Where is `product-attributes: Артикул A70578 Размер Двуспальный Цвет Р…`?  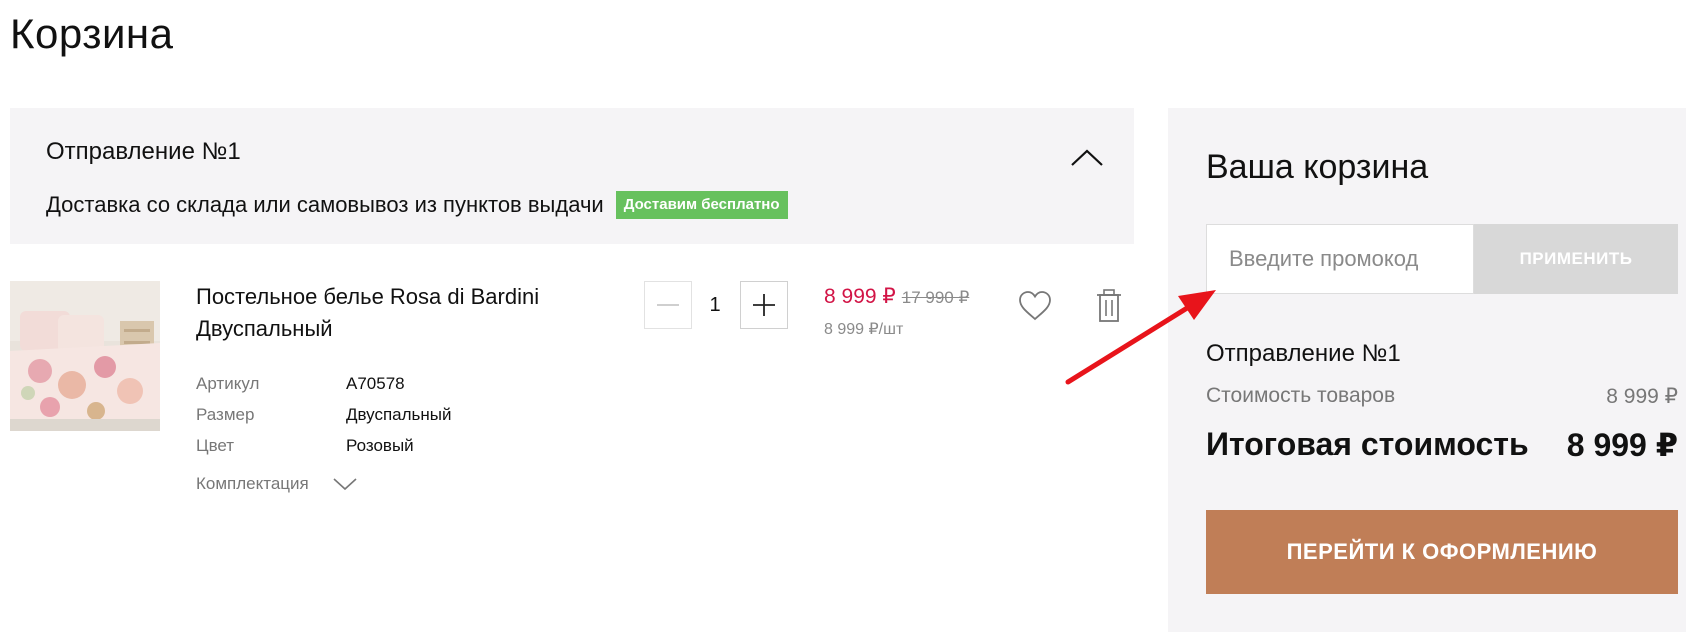 product-attributes: Артикул A70578 Размер Двуспальный Цвет Р… is located at coordinates (324, 414).